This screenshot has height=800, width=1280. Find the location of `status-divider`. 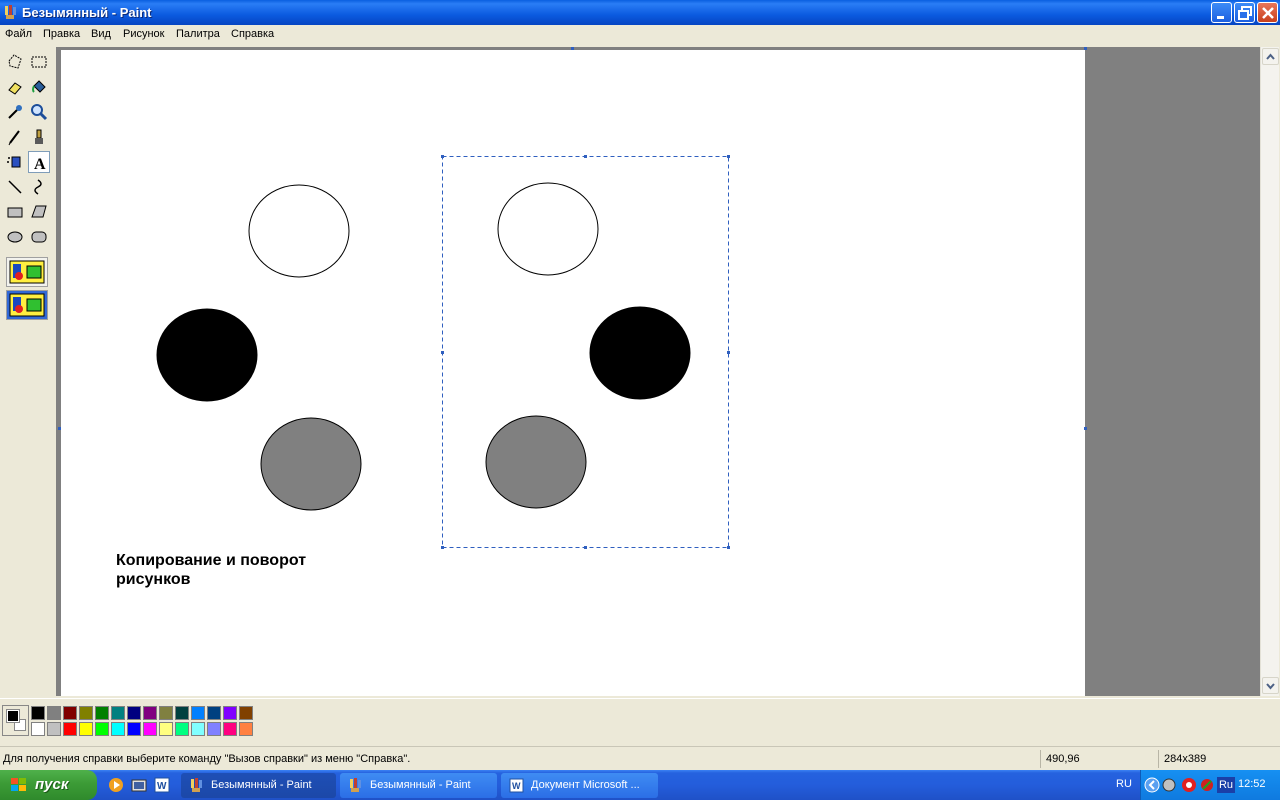

status-divider is located at coordinates (1158, 759).